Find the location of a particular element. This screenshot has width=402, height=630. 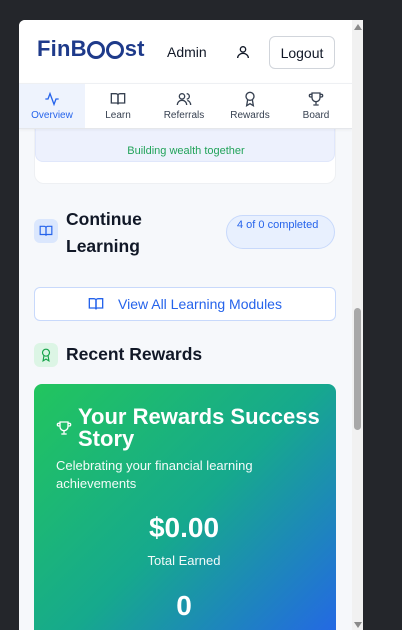

tab-rewards: Rewards is located at coordinates (250, 106).